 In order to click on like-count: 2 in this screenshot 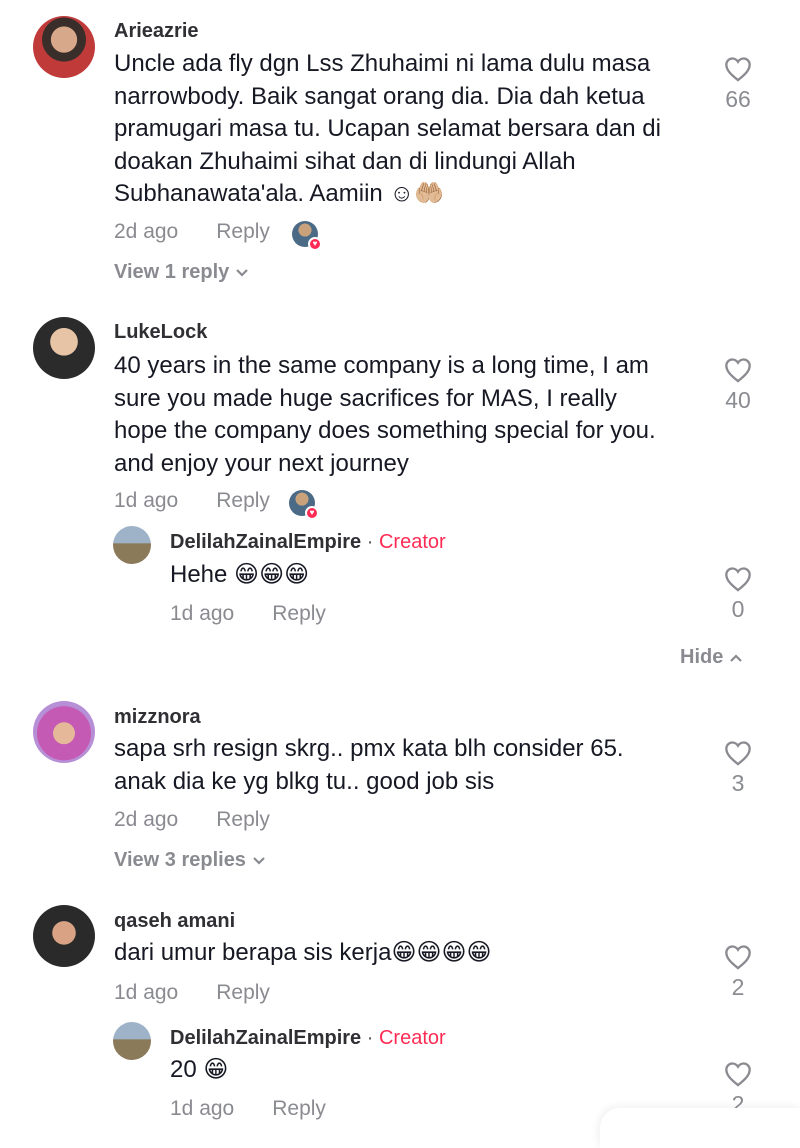, I will do `click(738, 987)`.